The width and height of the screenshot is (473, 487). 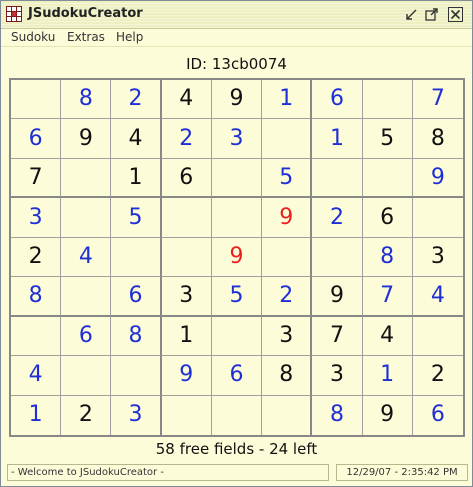 What do you see at coordinates (237, 218) in the screenshot?
I see `sudoku-cell-r4-c5` at bounding box center [237, 218].